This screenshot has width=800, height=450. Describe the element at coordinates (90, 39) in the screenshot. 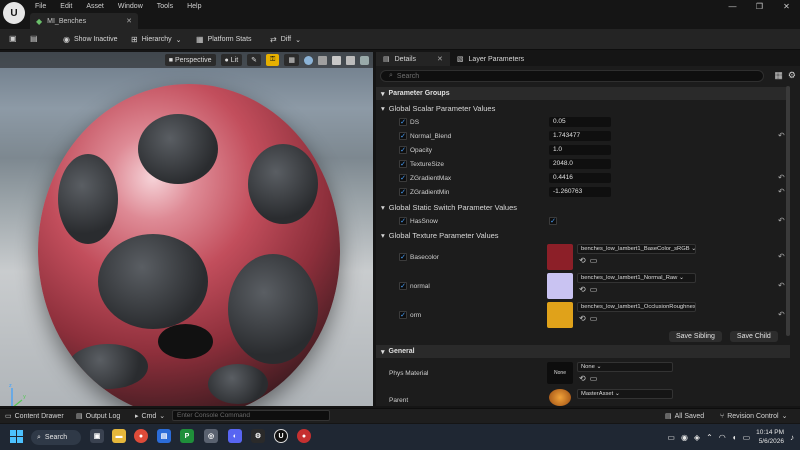

I see `show-inactive-button: ◉ Show Inactive` at that location.